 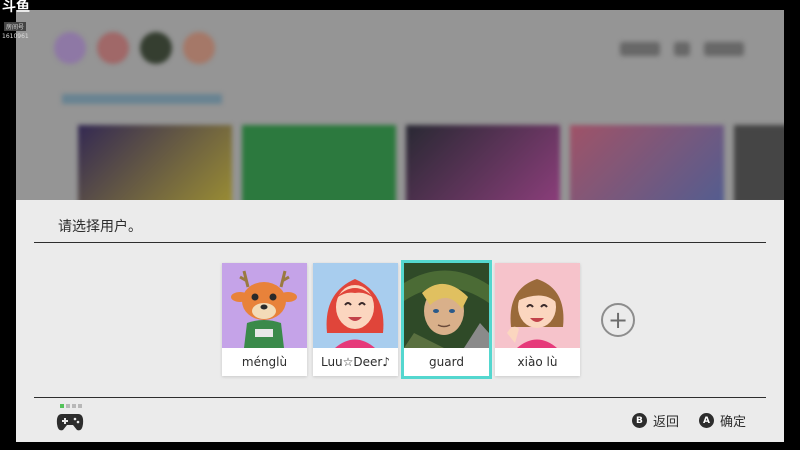 I want to click on controller-icon, so click(x=70, y=421).